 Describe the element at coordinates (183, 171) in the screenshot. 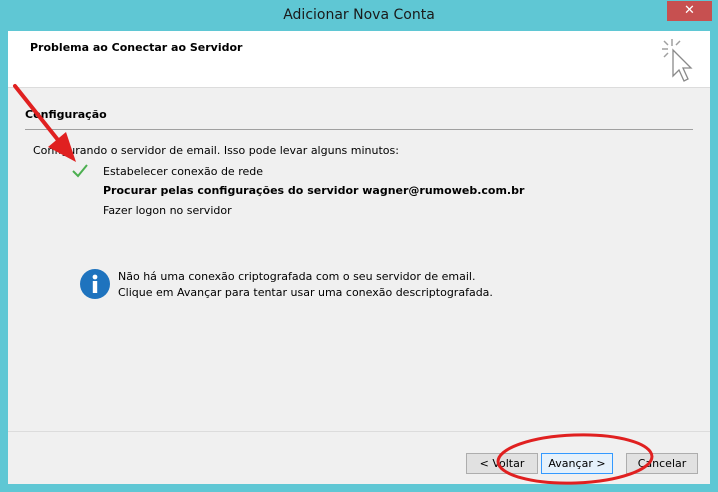

I see `step-network: Estabelecer conexão de rede` at that location.